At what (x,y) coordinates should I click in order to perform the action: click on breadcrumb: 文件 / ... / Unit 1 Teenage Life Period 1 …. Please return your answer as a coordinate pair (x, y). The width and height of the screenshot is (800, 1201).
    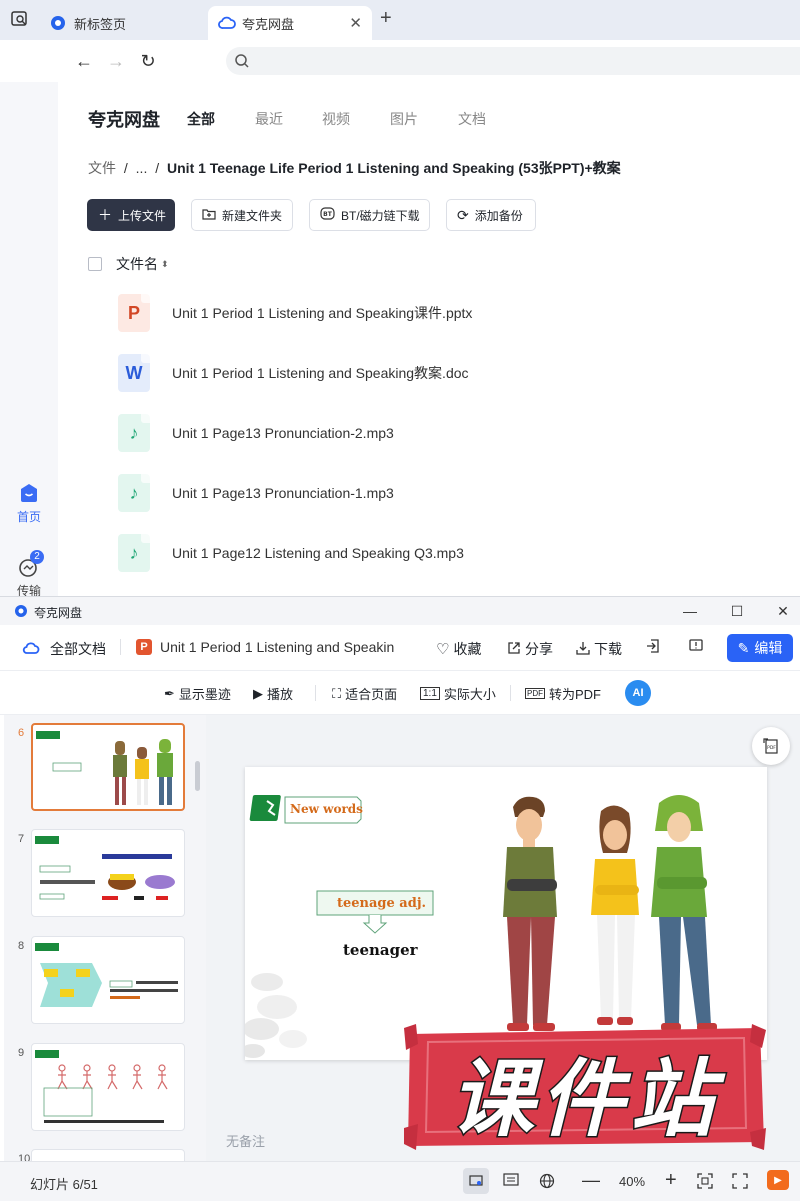
    Looking at the image, I should click on (354, 168).